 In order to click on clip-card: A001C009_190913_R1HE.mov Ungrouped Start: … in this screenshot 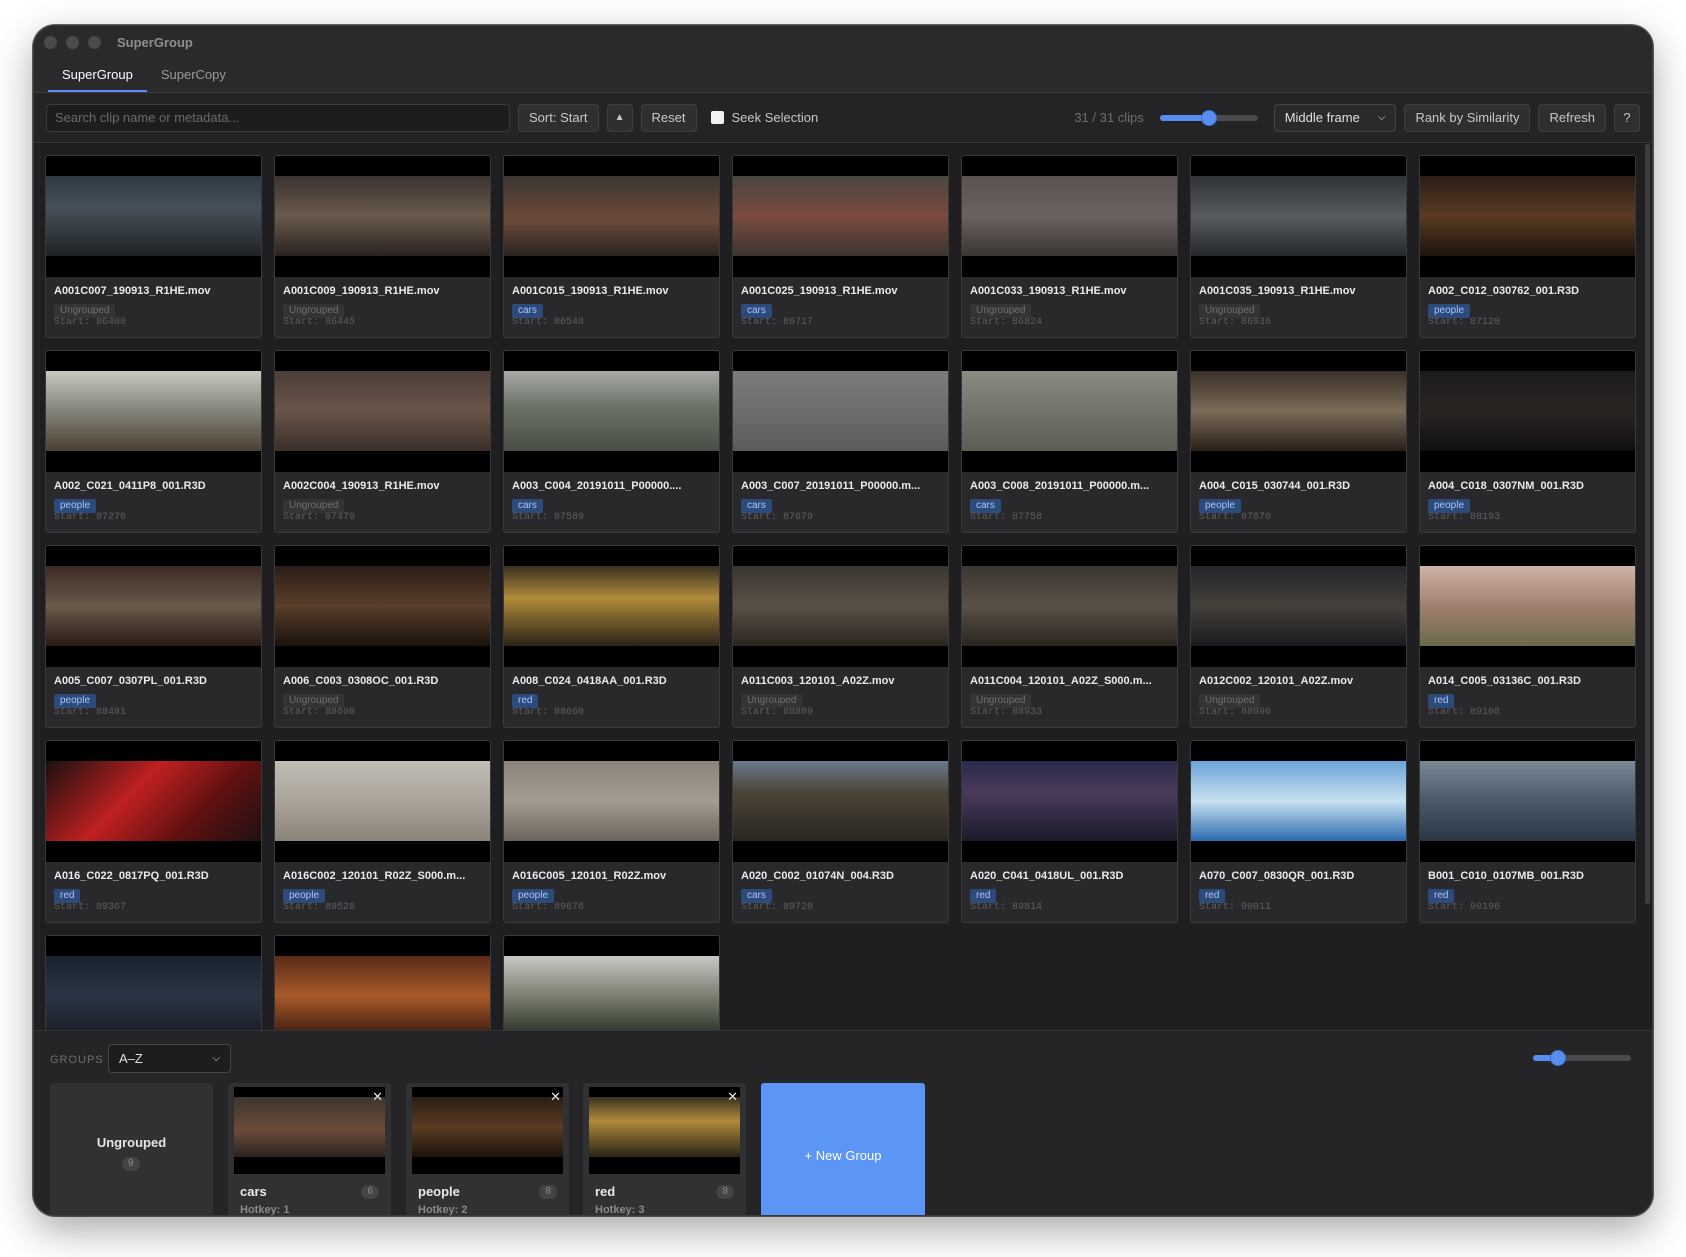, I will do `click(382, 246)`.